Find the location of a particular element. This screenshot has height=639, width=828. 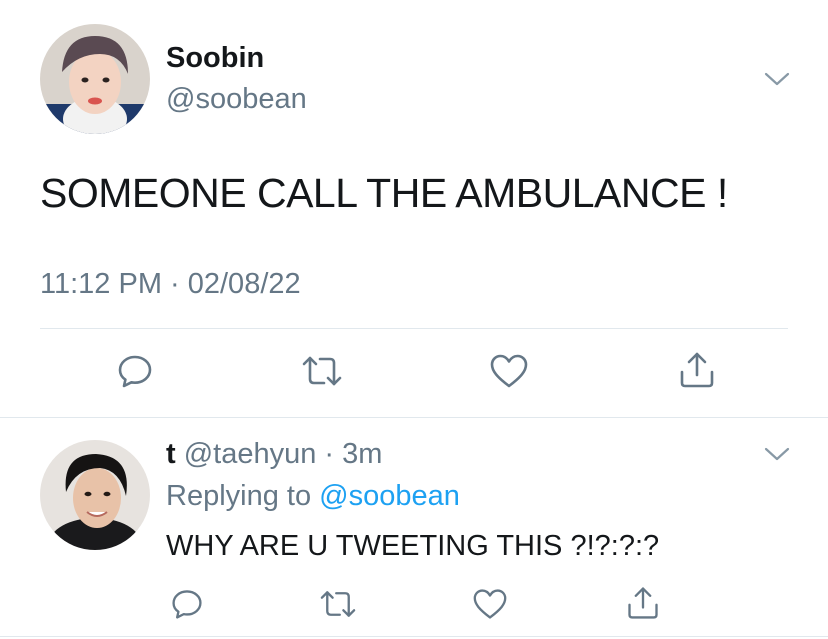

reply-header: t @taehyun · 3m is located at coordinates (274, 454).